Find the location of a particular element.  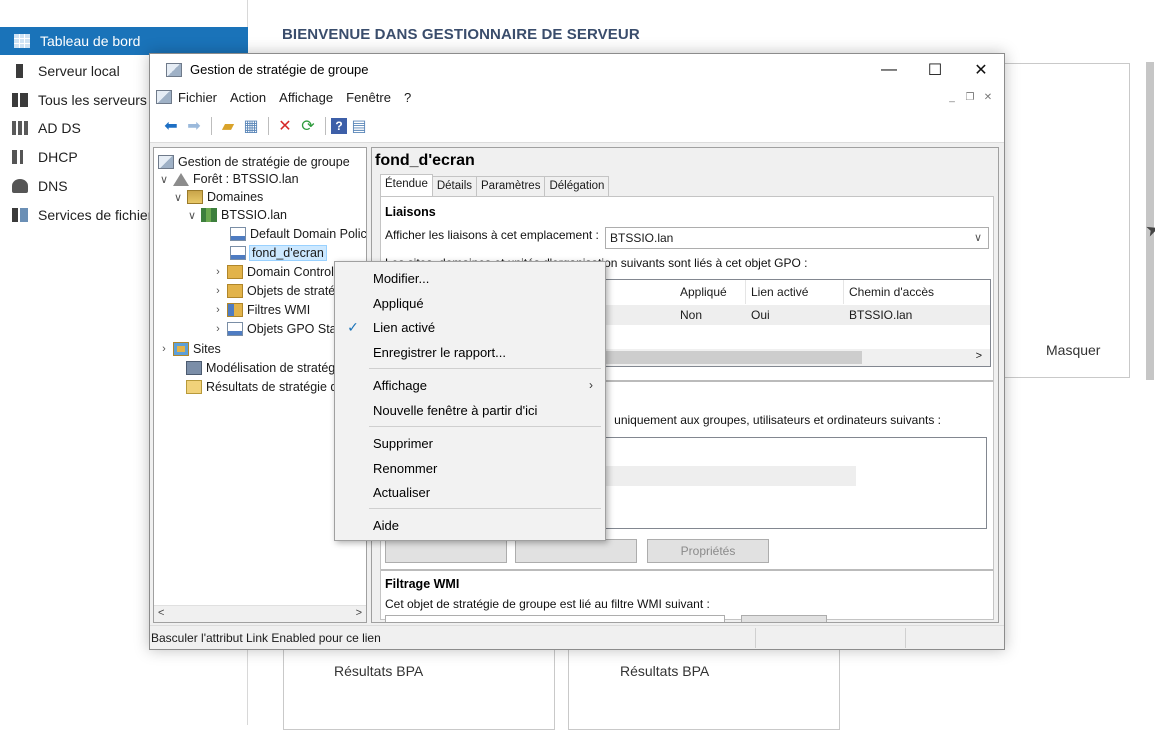

gpmc-root-icon is located at coordinates (166, 162).